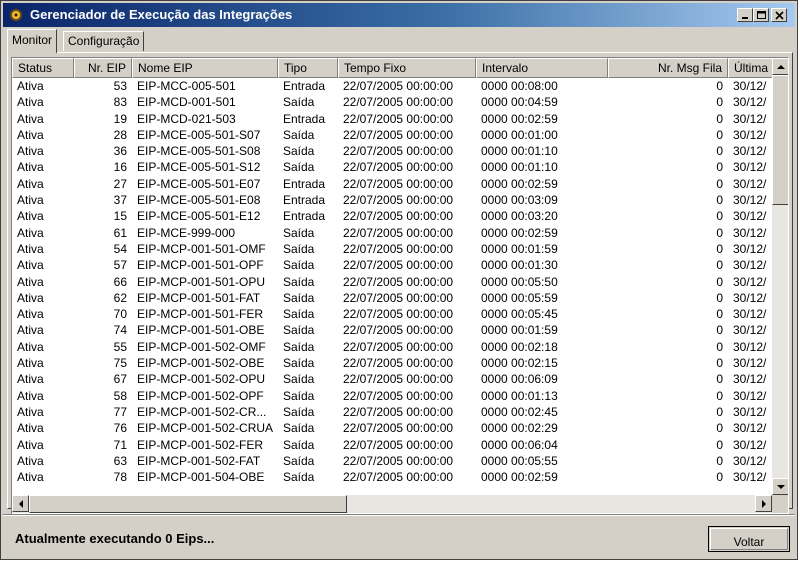 This screenshot has width=800, height=562. Describe the element at coordinates (201, 477) in the screenshot. I see `cell-nome-eip: EIP-MCP-001-504-OBE` at that location.